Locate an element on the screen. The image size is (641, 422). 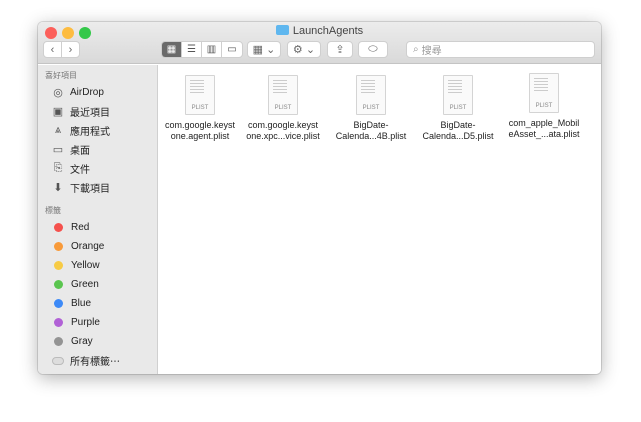
tag-button: ⬭ is located at coordinates (373, 49).